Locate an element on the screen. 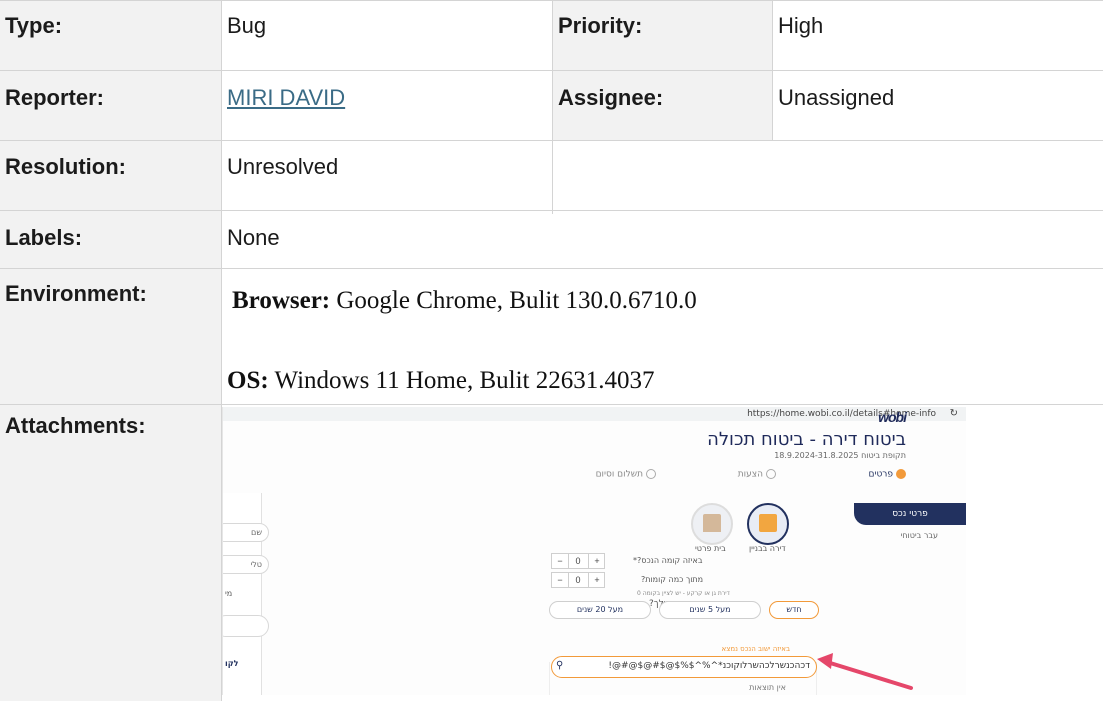  insurance-history-tab: עבר ביטוחי is located at coordinates (920, 535).